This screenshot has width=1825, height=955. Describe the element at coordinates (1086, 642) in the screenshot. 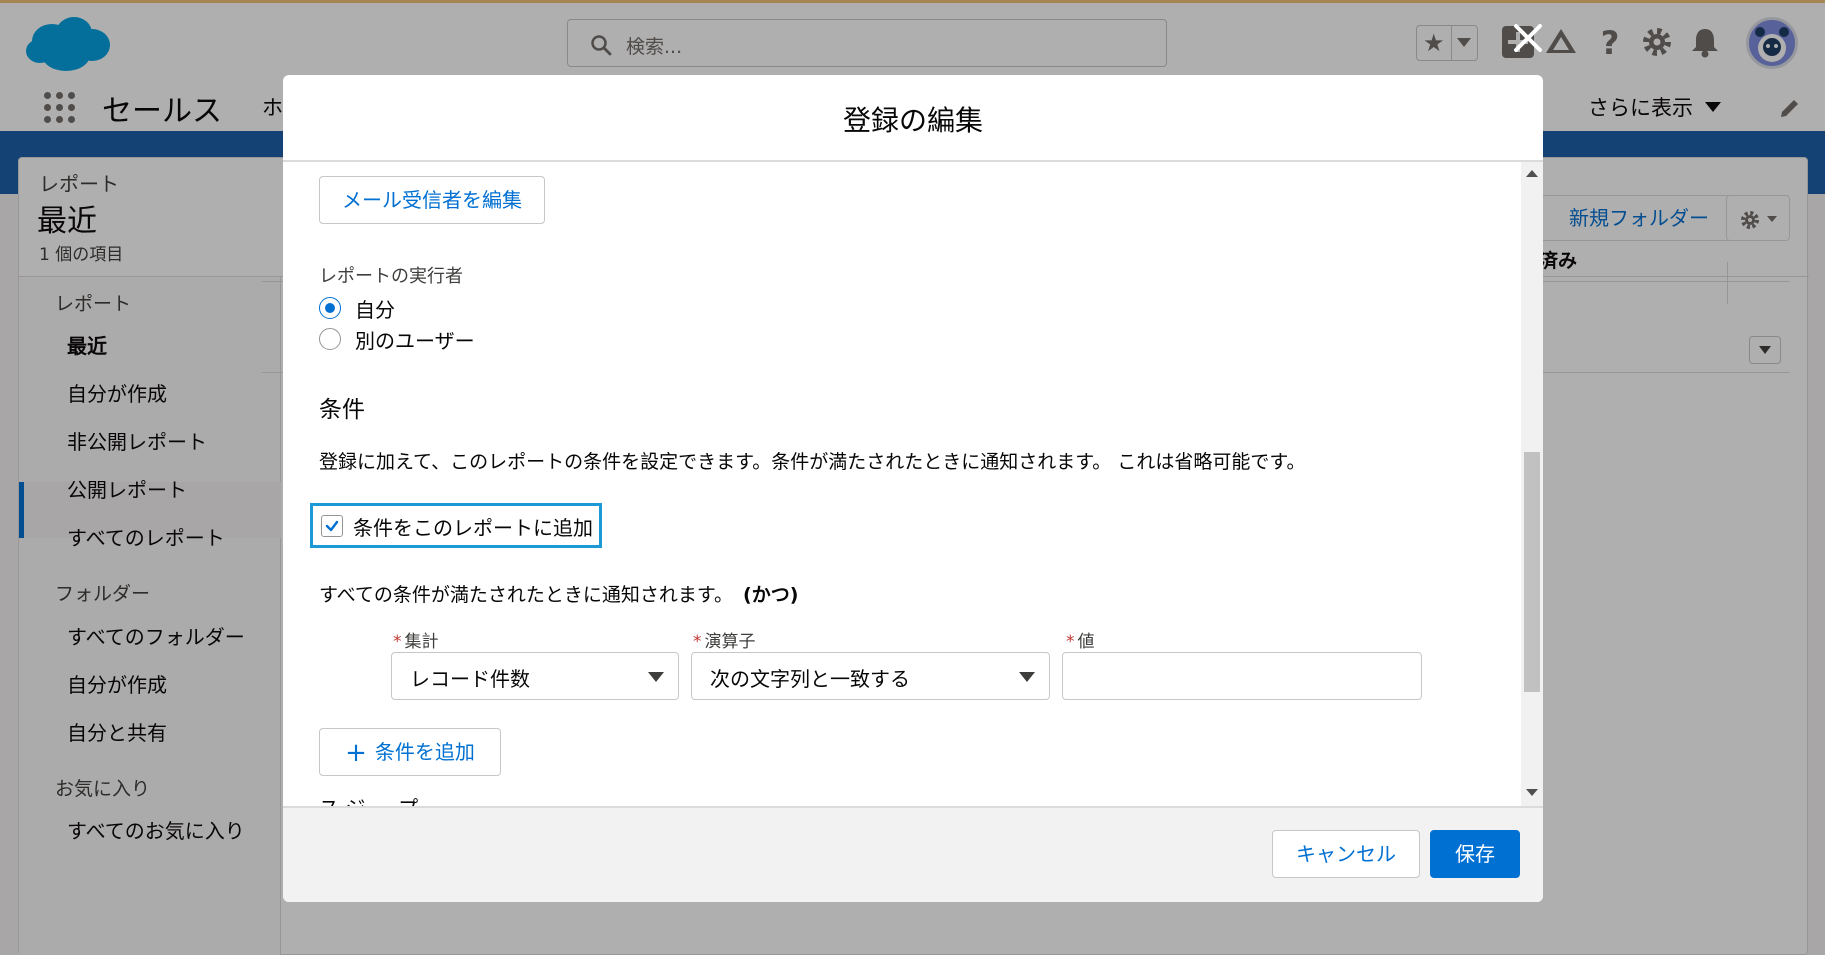

I see `value-label-text: 値` at that location.